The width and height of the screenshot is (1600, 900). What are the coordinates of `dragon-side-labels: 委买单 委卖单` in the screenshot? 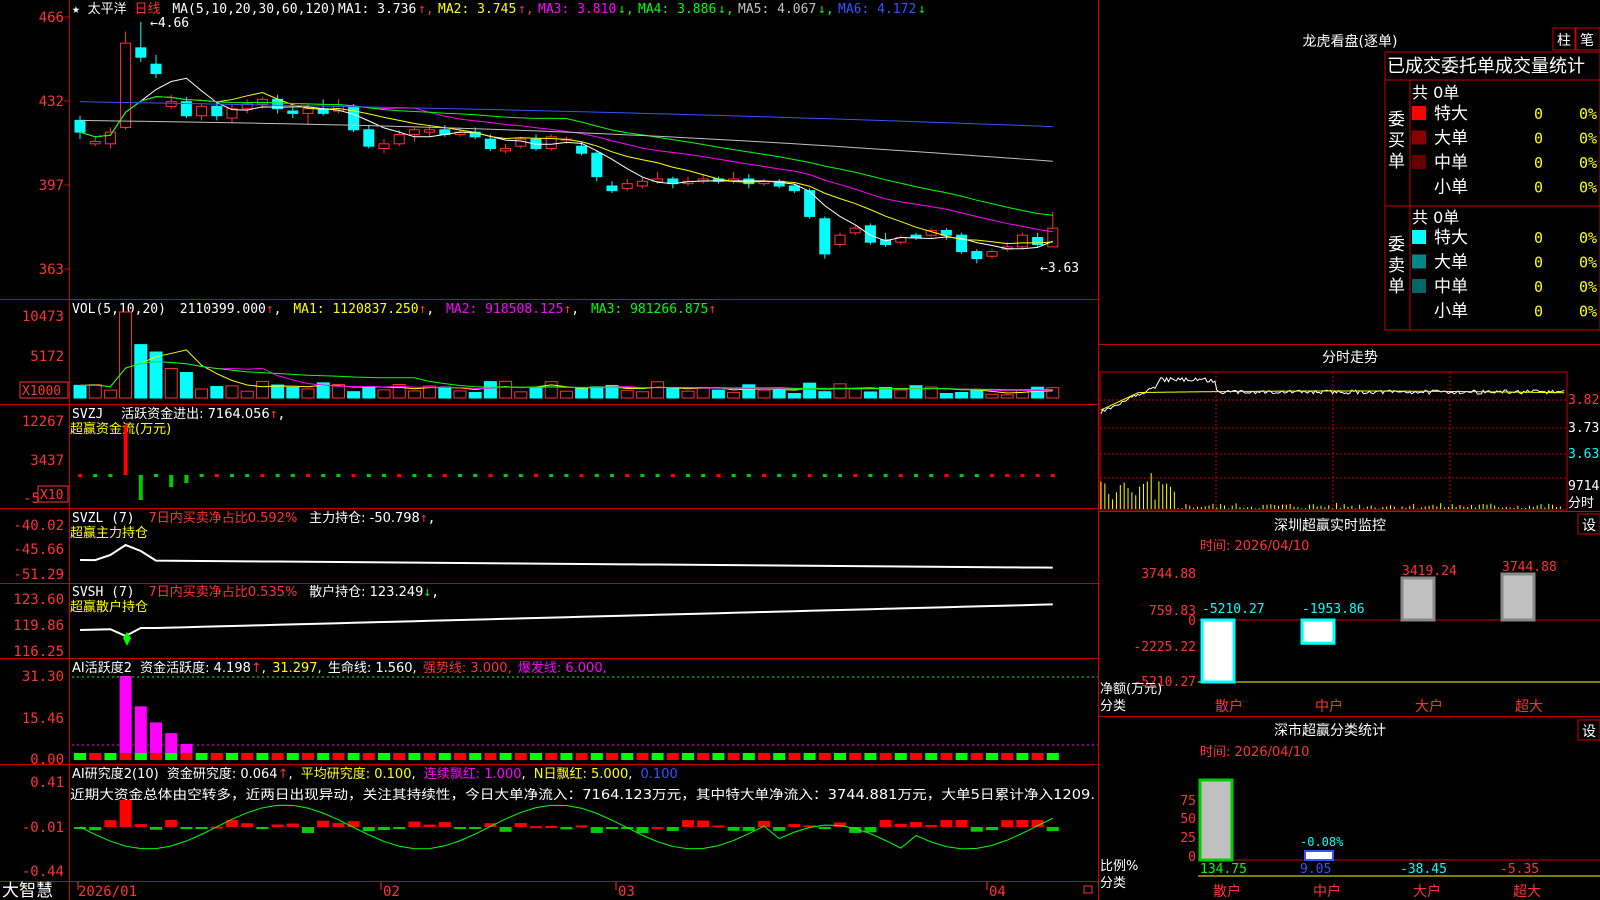 It's located at (1396, 203).